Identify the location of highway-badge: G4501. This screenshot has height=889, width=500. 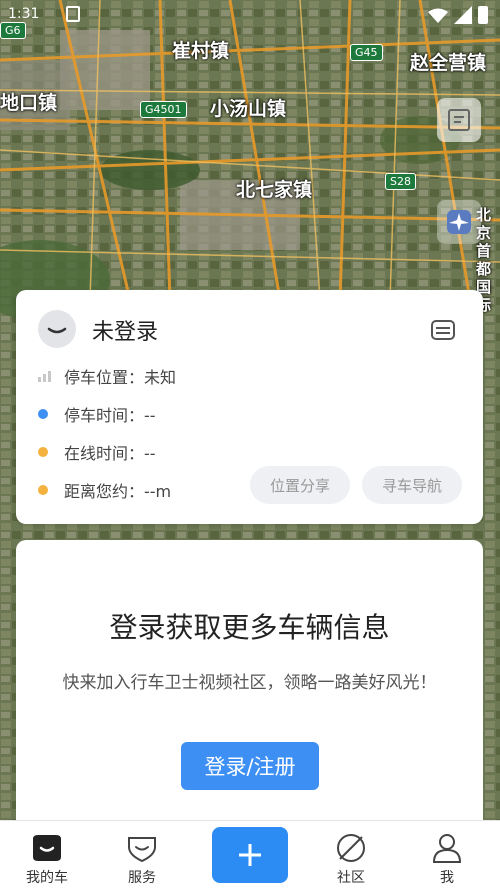
(163, 109).